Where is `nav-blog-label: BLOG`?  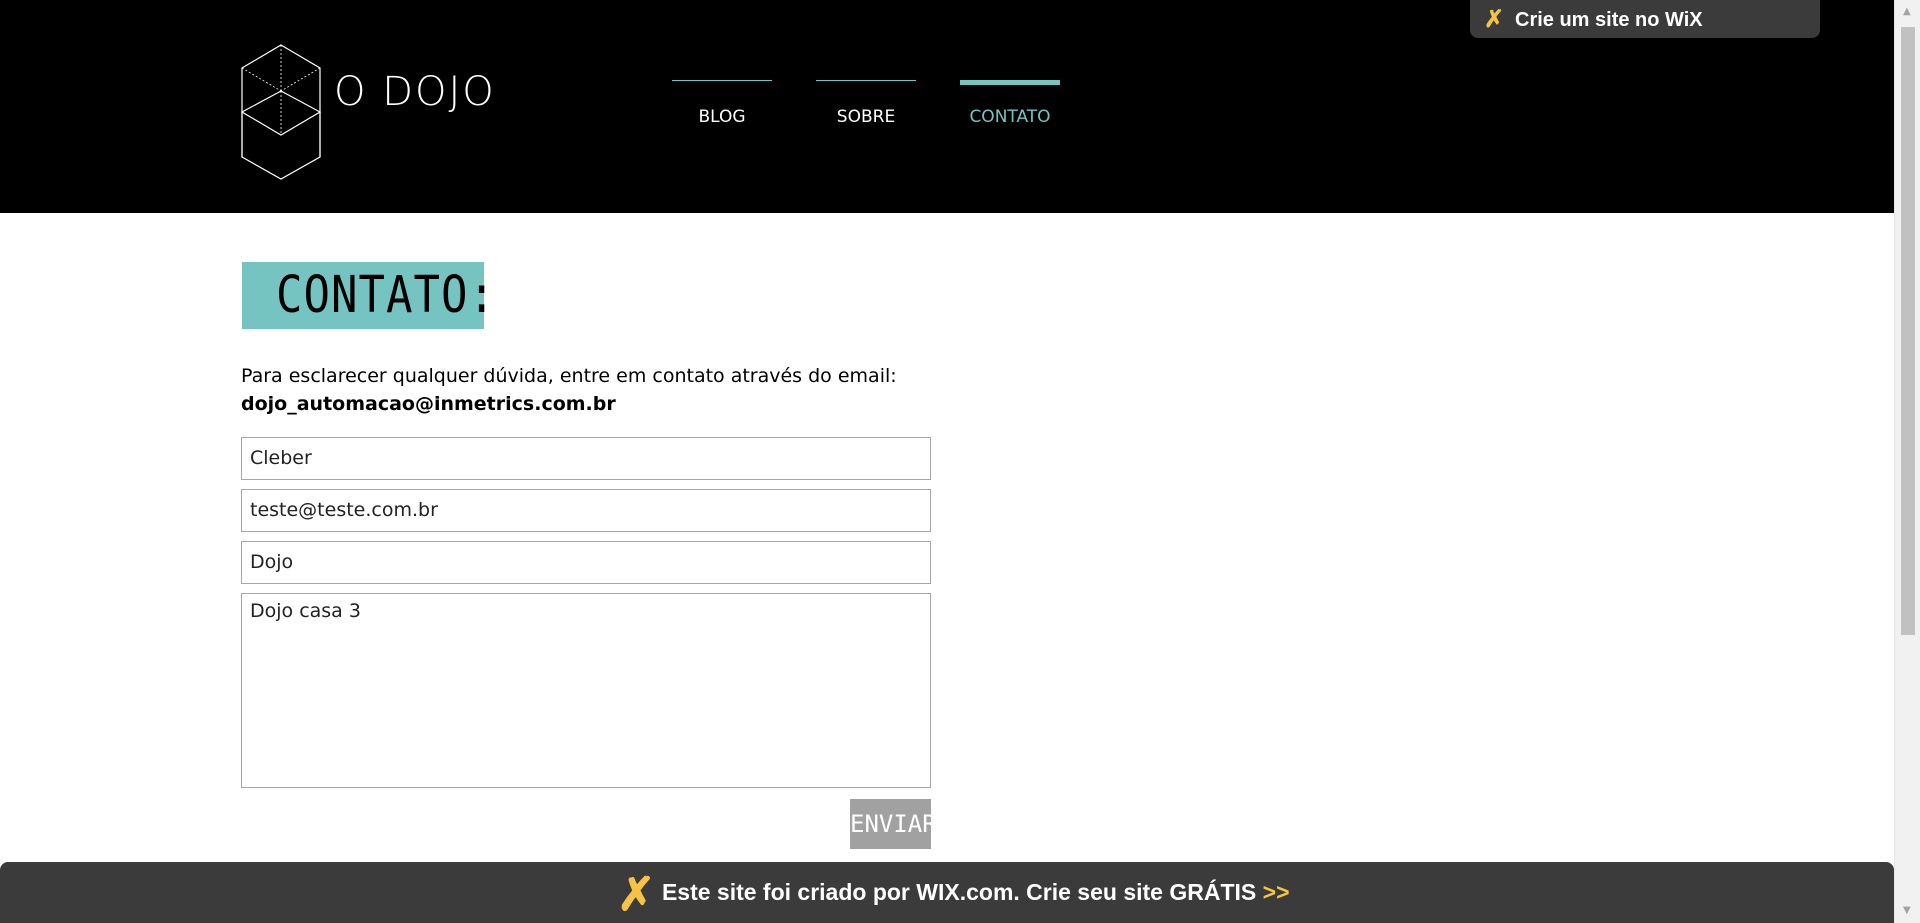 nav-blog-label: BLOG is located at coordinates (722, 117).